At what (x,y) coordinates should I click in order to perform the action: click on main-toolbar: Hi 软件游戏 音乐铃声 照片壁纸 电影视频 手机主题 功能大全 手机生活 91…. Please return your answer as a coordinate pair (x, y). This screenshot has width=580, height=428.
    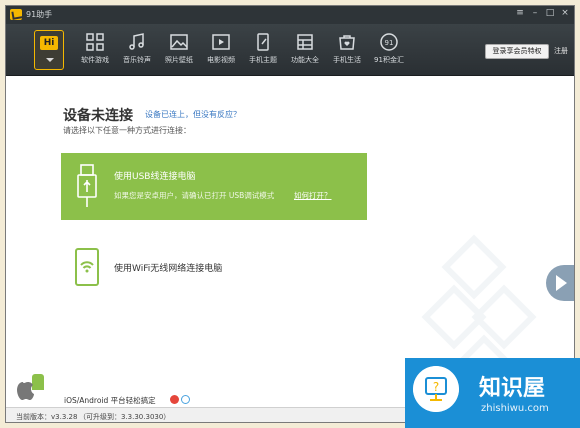
    Looking at the image, I should click on (290, 50).